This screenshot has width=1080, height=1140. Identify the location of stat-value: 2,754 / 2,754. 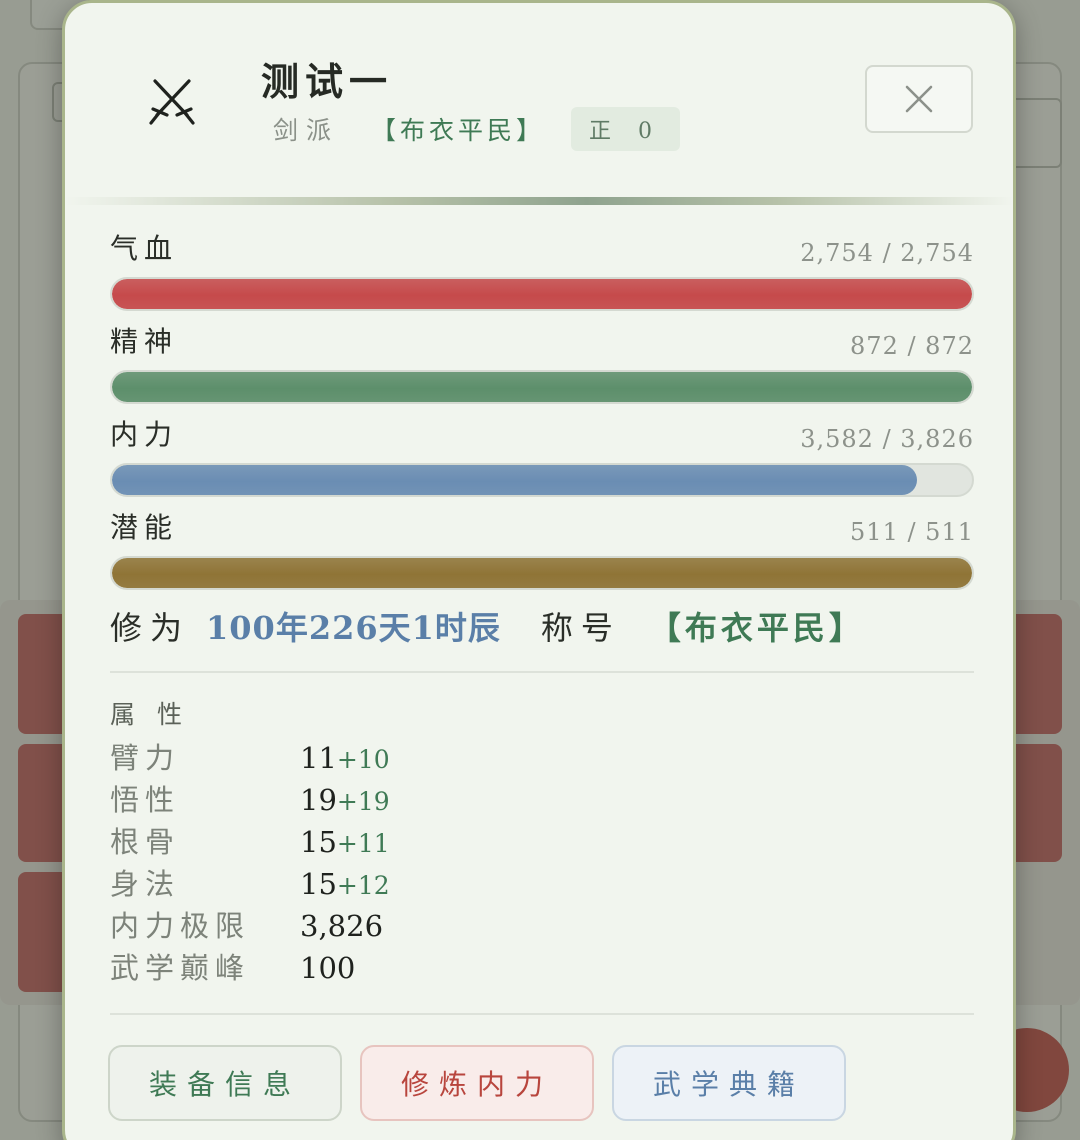
(887, 253).